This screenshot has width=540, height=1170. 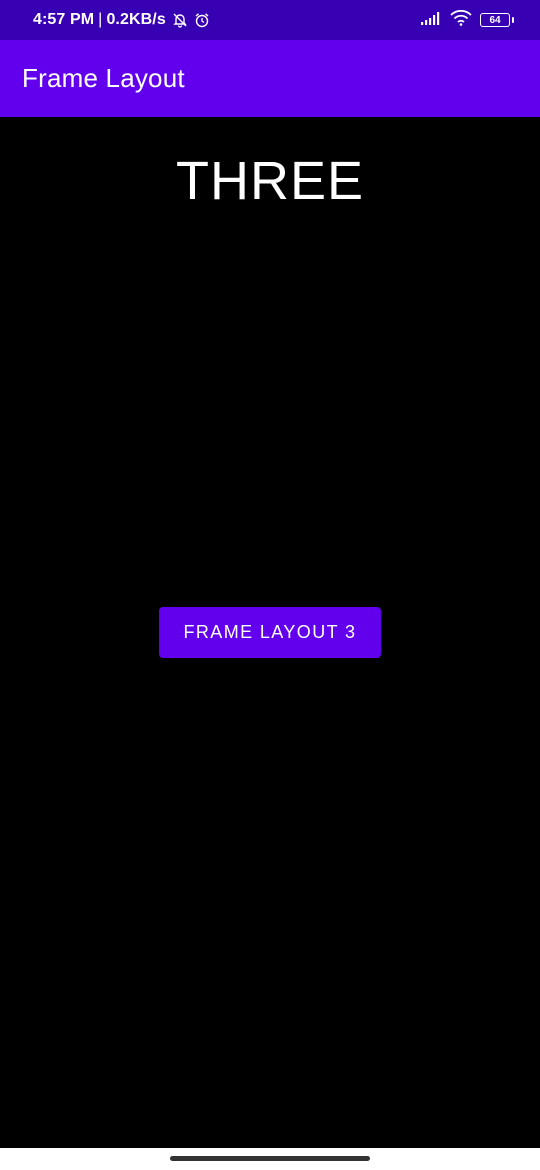 I want to click on mute-bell-icon, so click(x=180, y=20).